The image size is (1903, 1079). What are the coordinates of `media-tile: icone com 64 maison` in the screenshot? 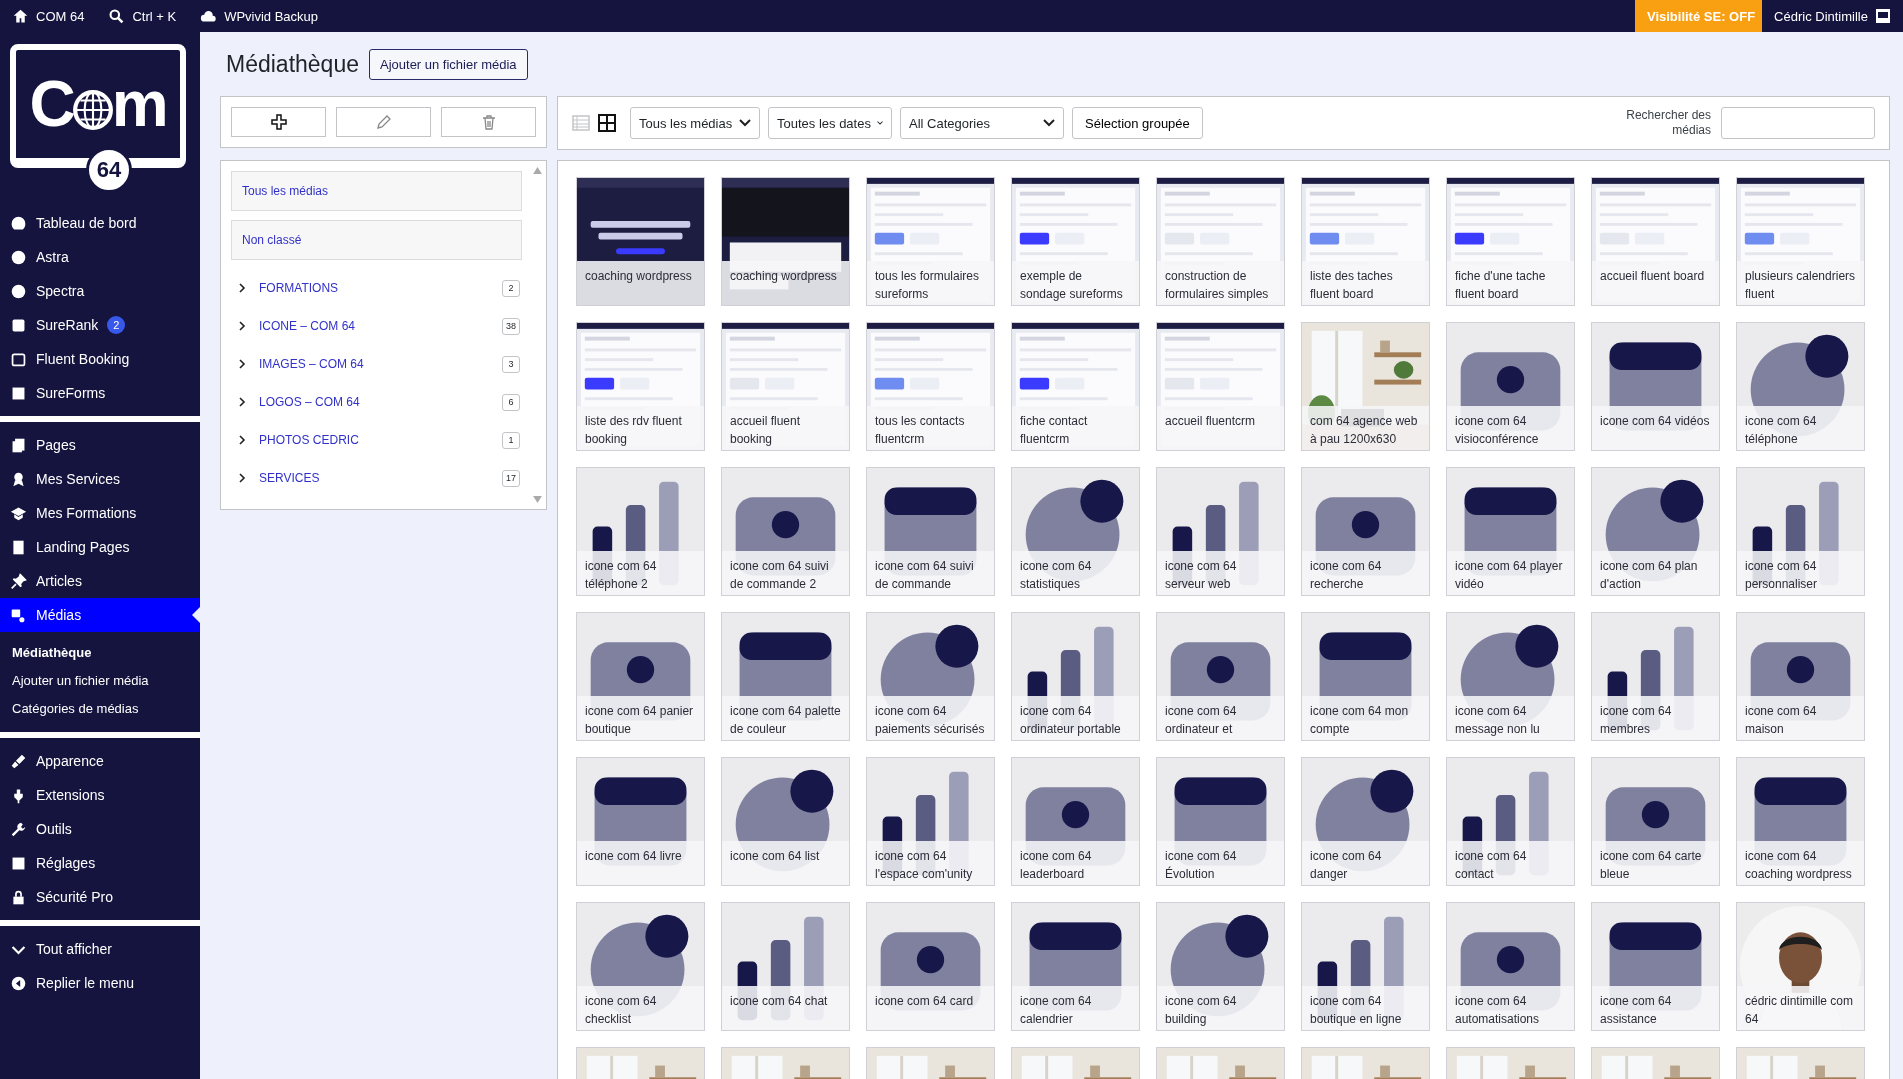 It's located at (1800, 676).